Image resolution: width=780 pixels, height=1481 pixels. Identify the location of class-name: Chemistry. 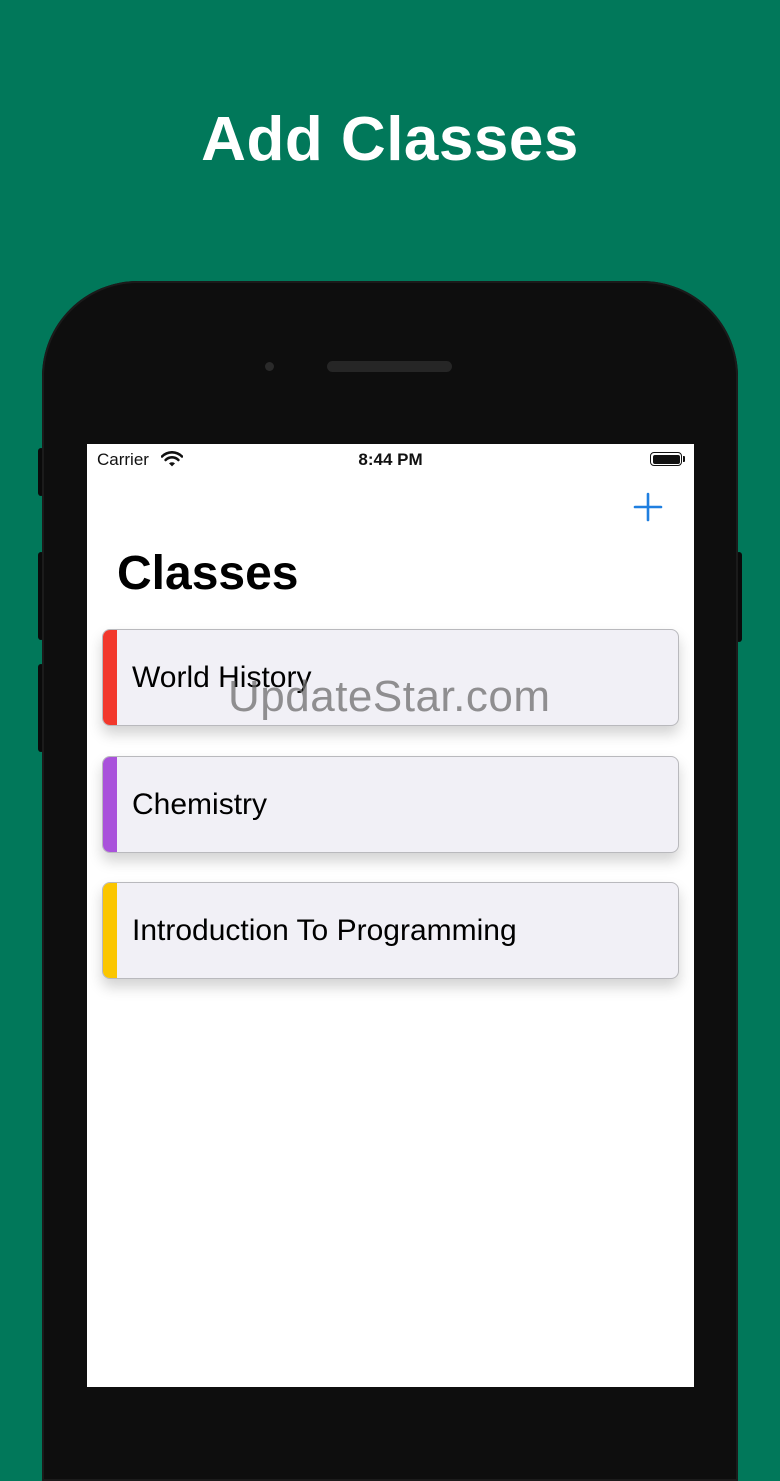
(200, 804).